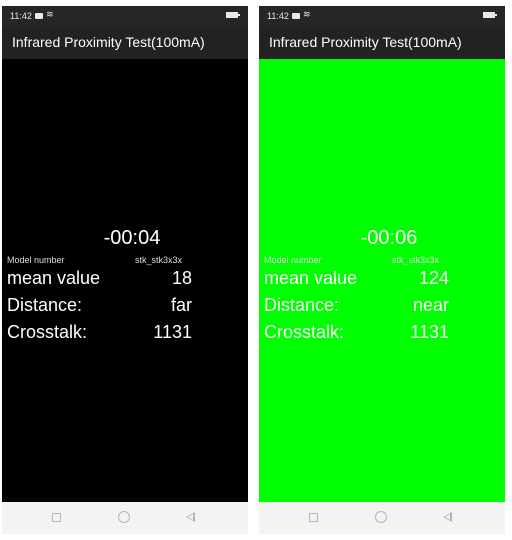 This screenshot has height=540, width=512. Describe the element at coordinates (389, 238) in the screenshot. I see `countdown-timer: -00:06` at that location.